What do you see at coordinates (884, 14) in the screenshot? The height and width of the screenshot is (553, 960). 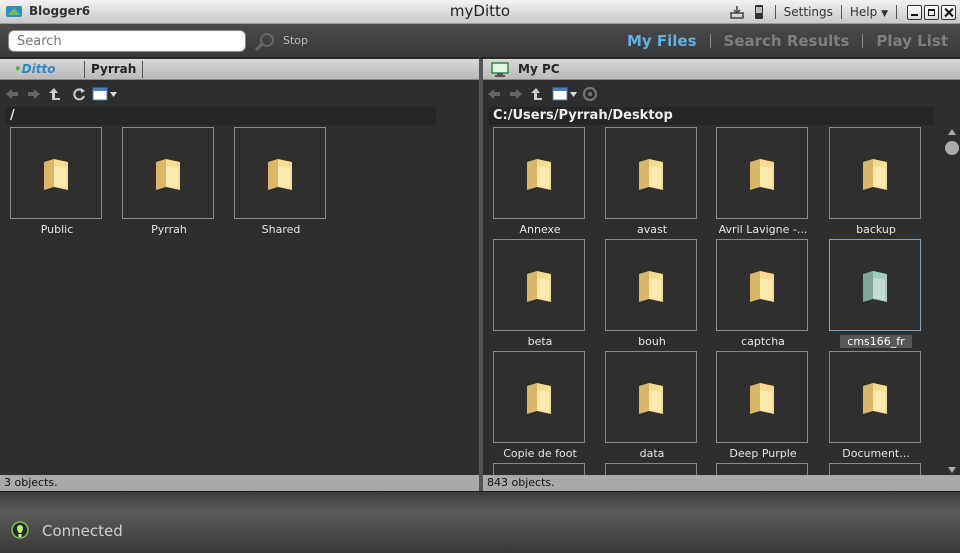 I see `chevron-down-icon: ▼` at bounding box center [884, 14].